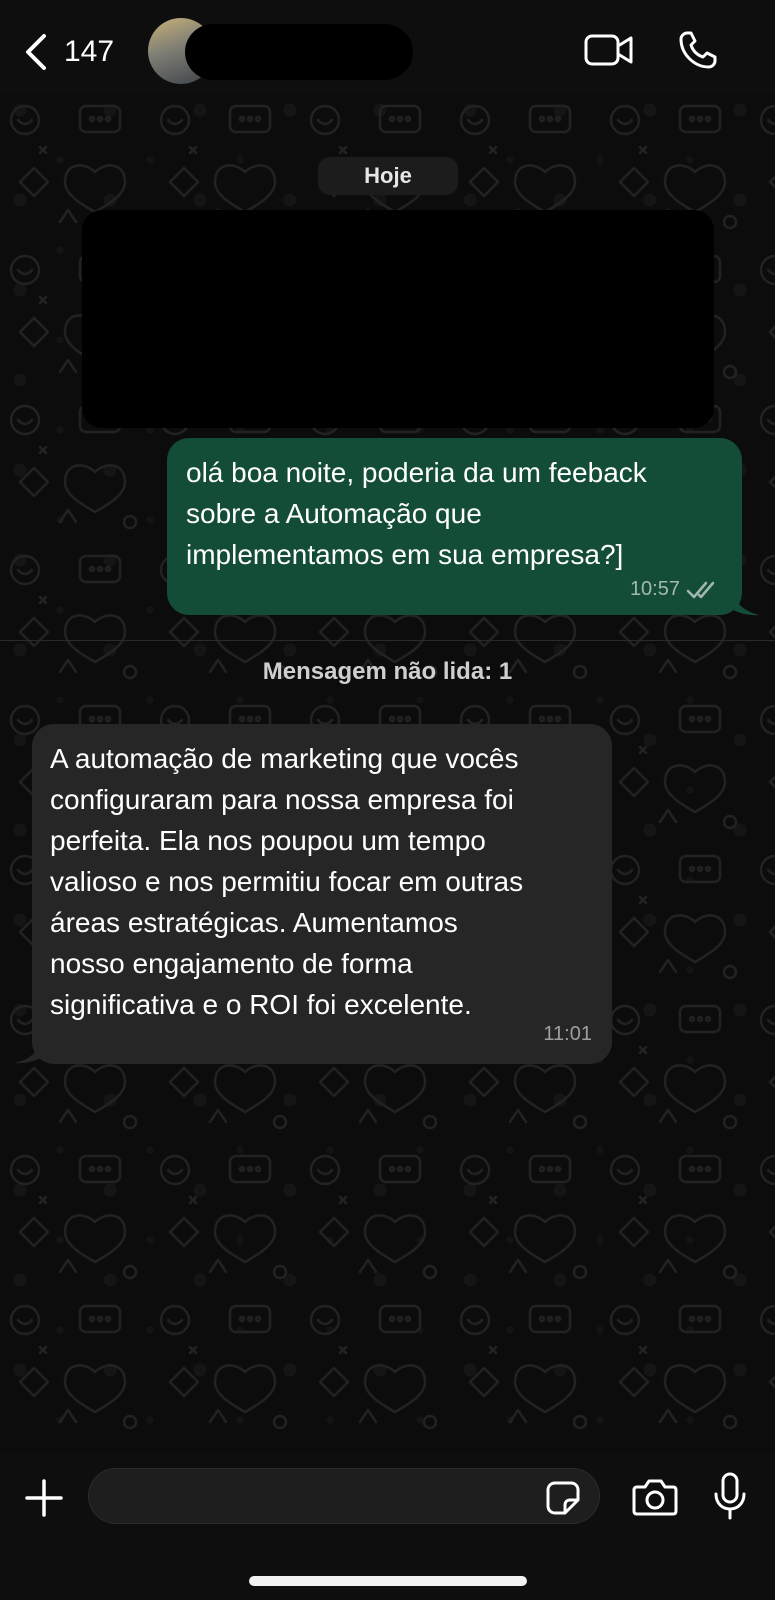  I want to click on double-check-icon, so click(700, 589).